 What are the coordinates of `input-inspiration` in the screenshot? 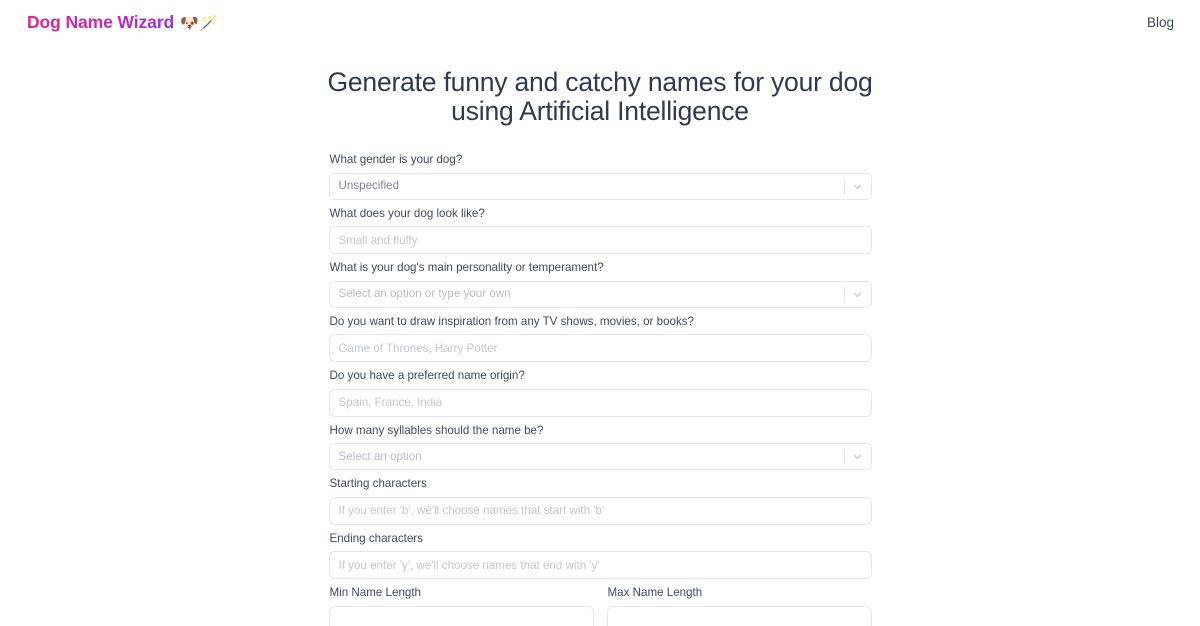 It's located at (600, 348).